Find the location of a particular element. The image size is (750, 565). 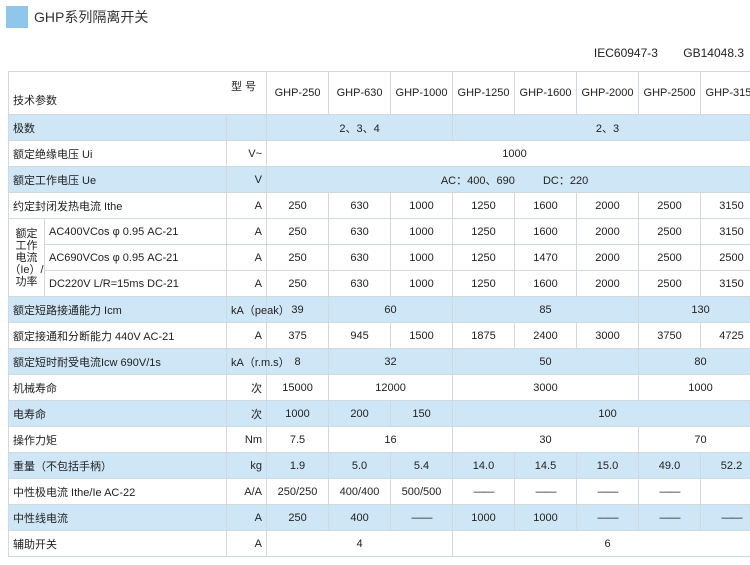

value-cell: 15.0 is located at coordinates (608, 465).